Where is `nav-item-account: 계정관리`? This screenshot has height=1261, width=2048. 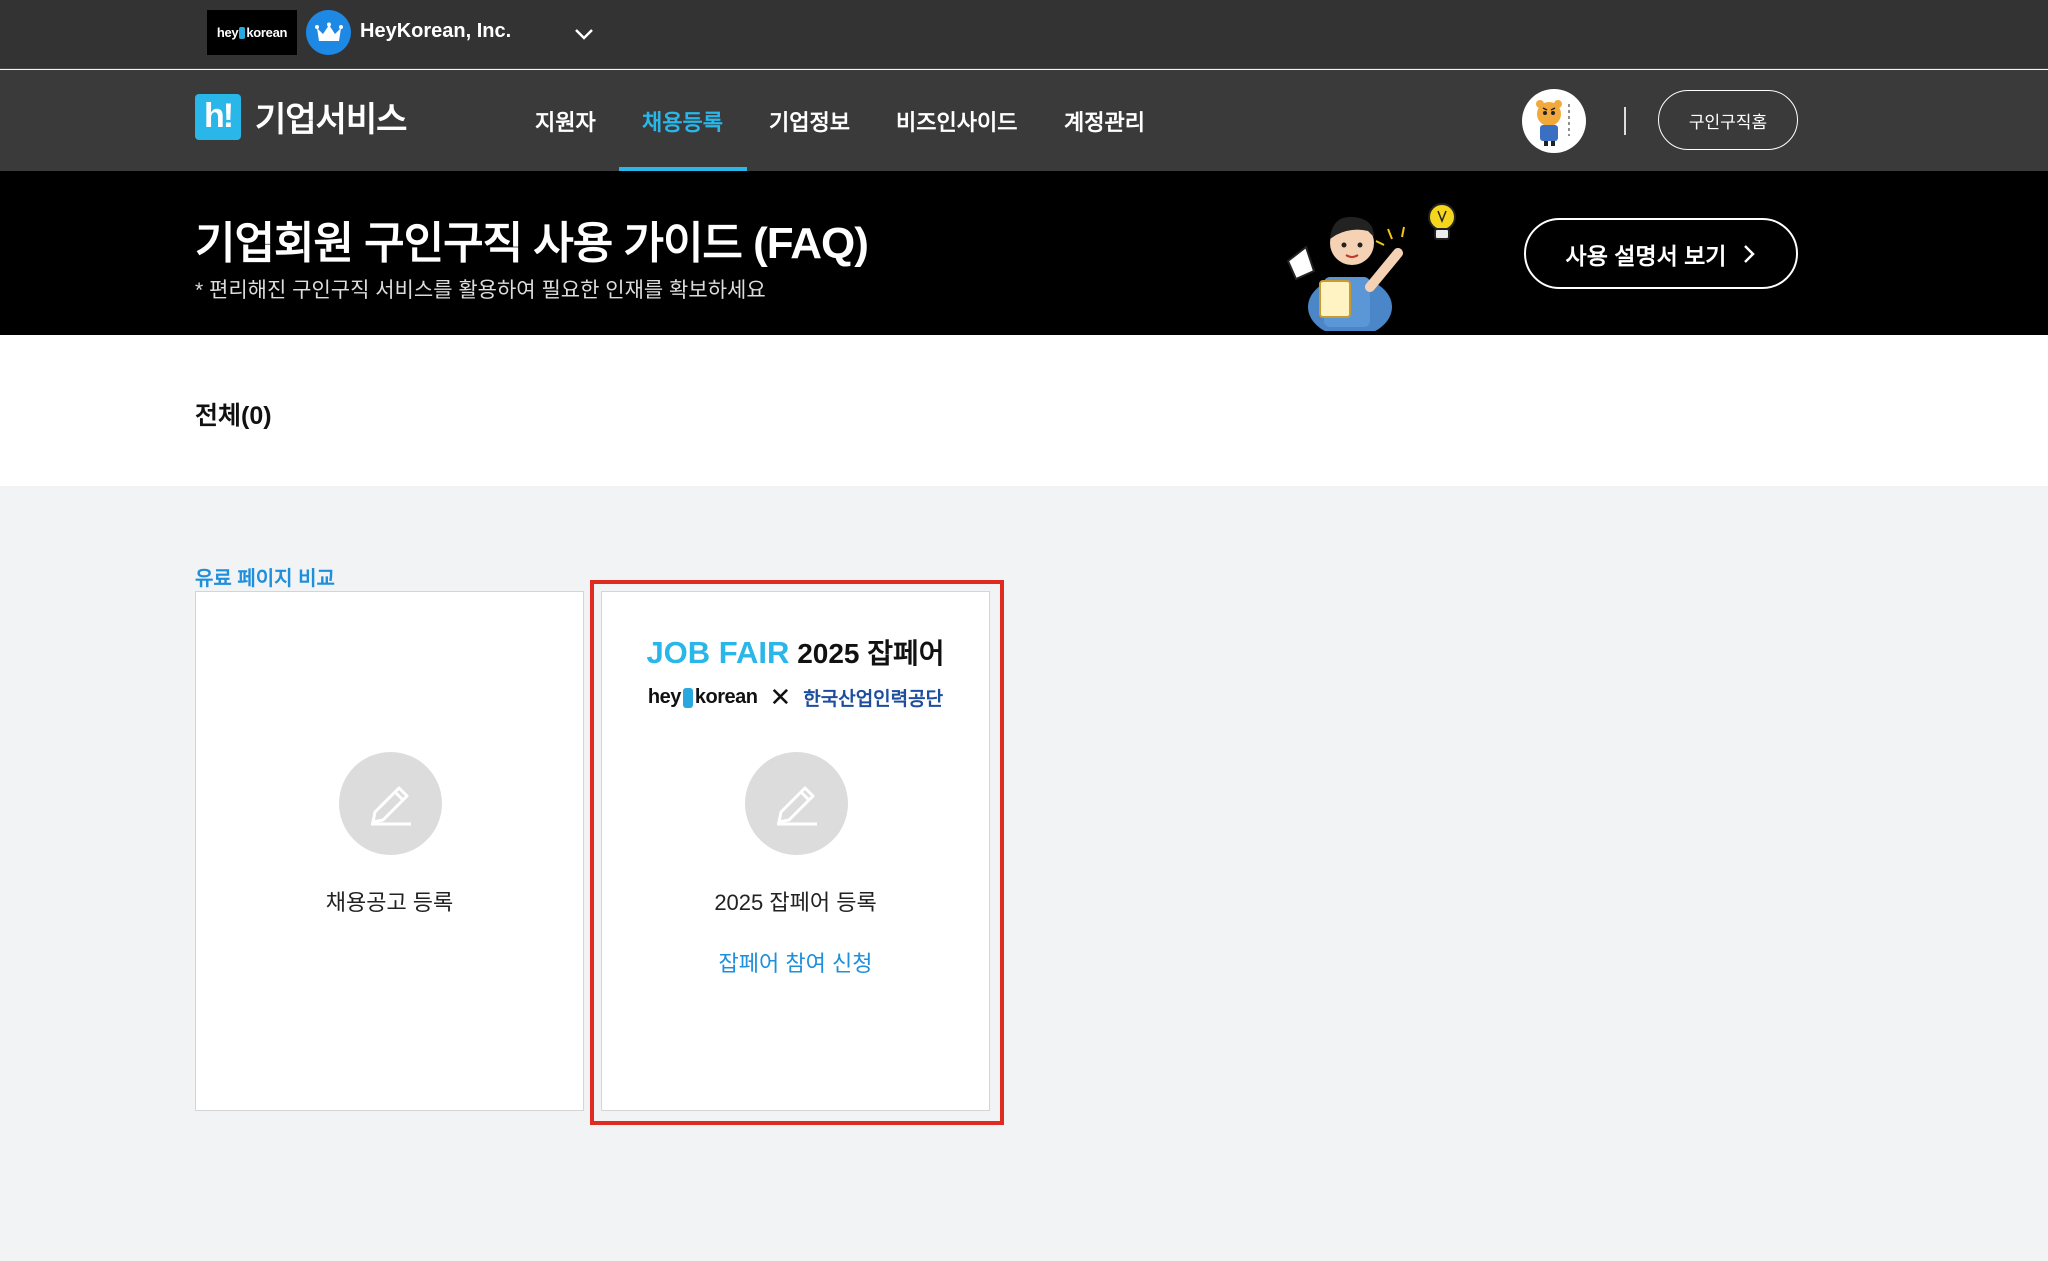 nav-item-account: 계정관리 is located at coordinates (1104, 120).